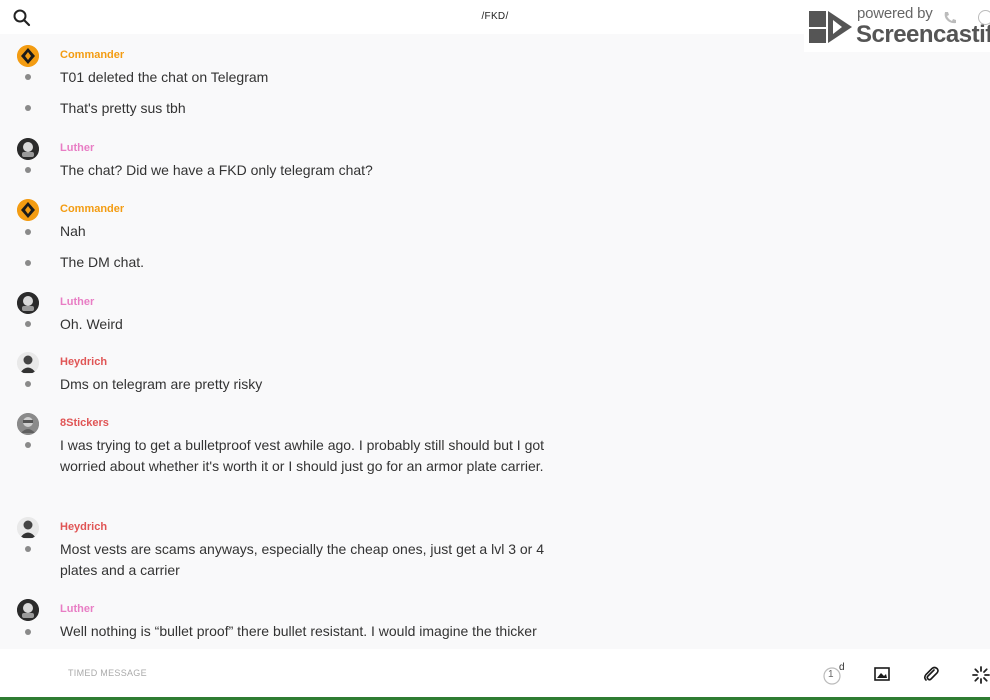  I want to click on info-icon, so click(984, 17).